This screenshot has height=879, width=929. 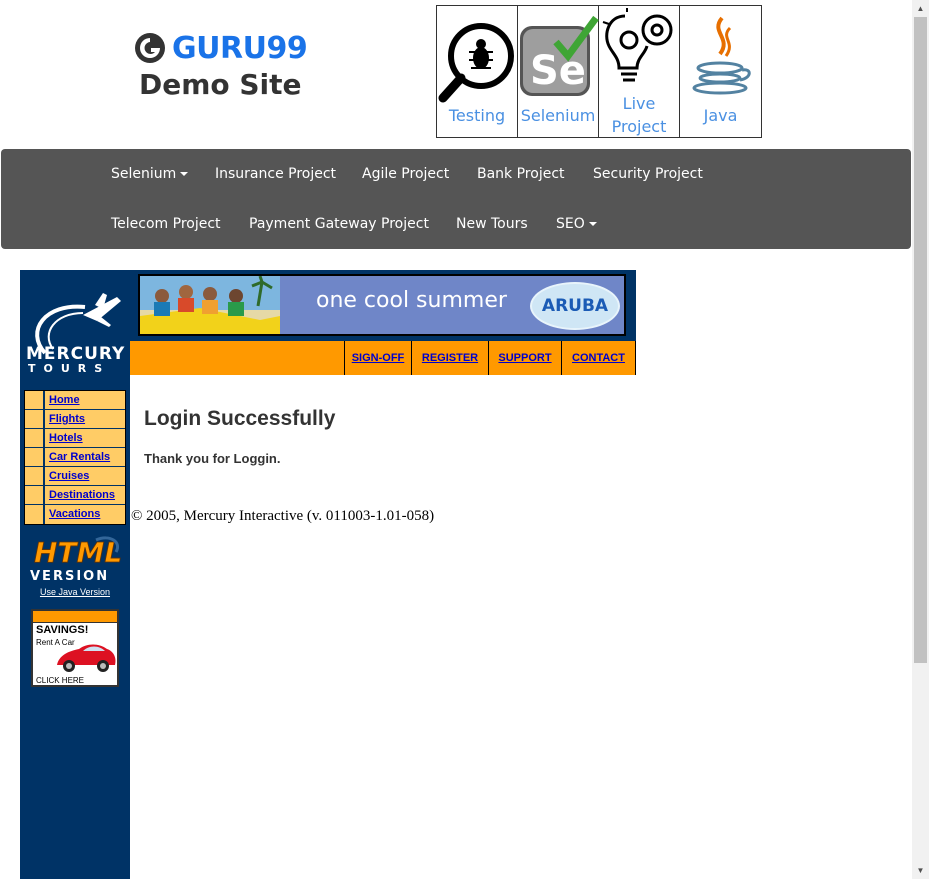 I want to click on ad-top-bar, so click(x=75, y=617).